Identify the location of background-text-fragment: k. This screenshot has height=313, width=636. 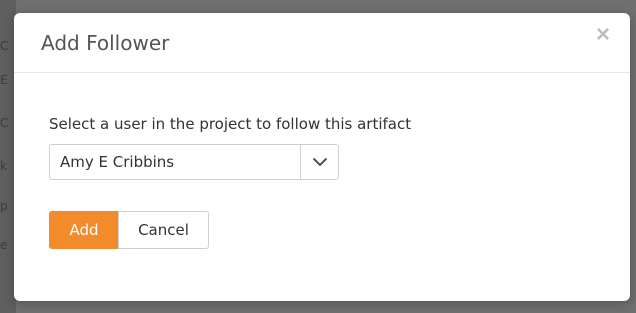
(3, 166).